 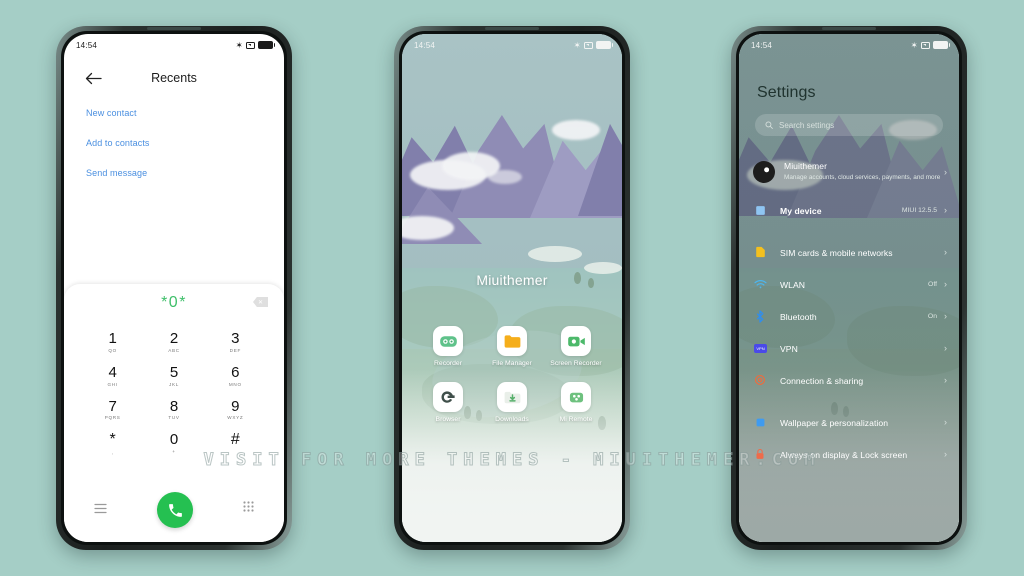 What do you see at coordinates (789, 349) in the screenshot?
I see `settings-item-label: VPN` at bounding box center [789, 349].